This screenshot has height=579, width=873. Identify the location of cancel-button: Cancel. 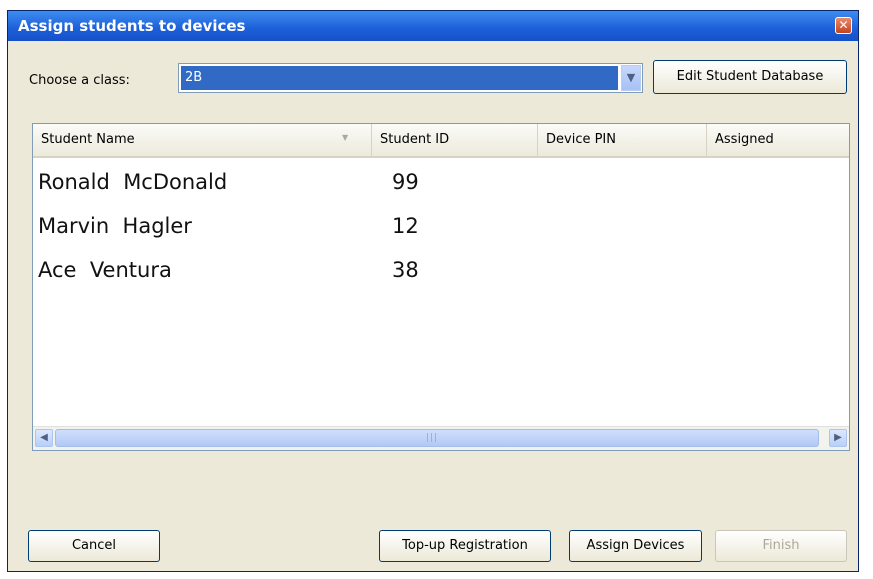
(94, 546).